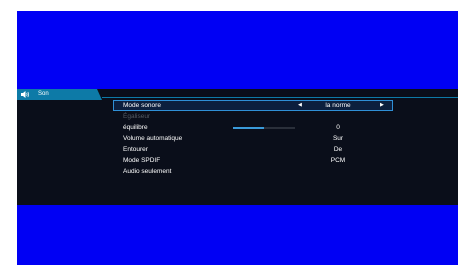 This screenshot has height=266, width=474. Describe the element at coordinates (338, 160) in the screenshot. I see `menu-item-value: PCM` at that location.